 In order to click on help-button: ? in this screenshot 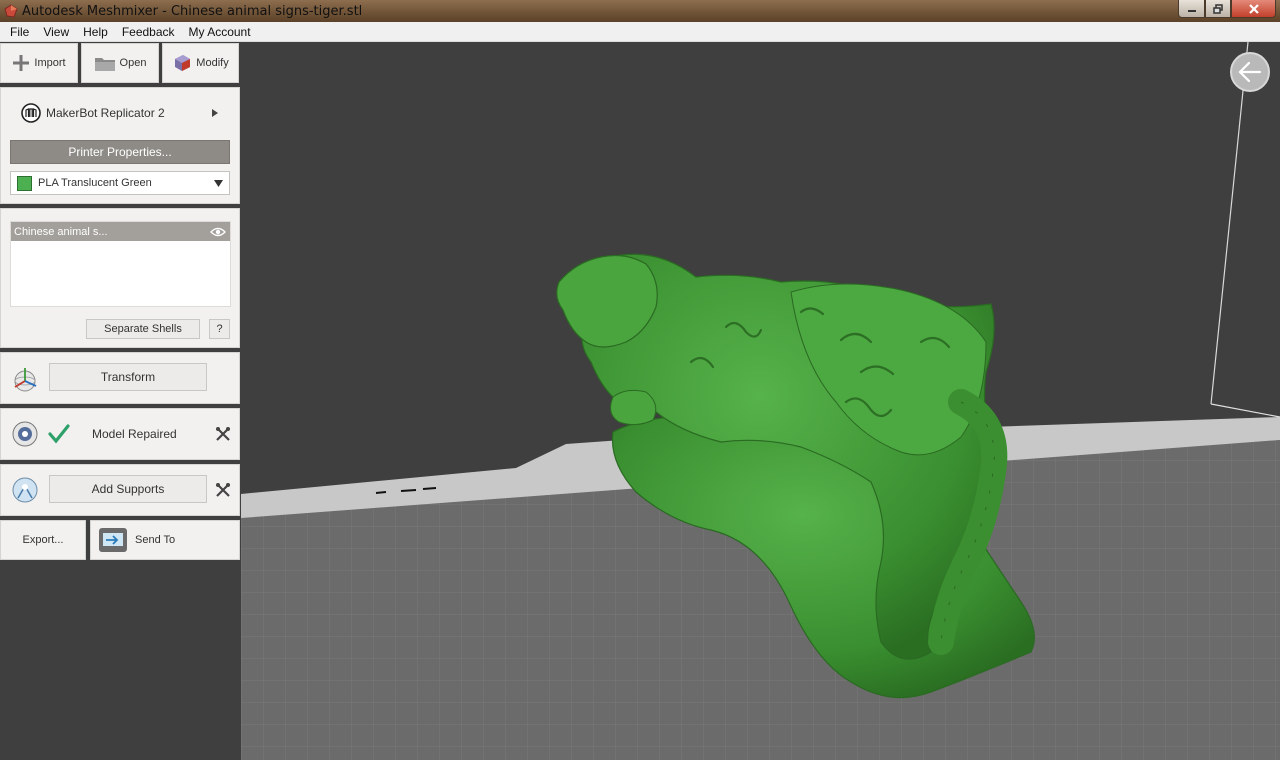, I will do `click(219, 329)`.